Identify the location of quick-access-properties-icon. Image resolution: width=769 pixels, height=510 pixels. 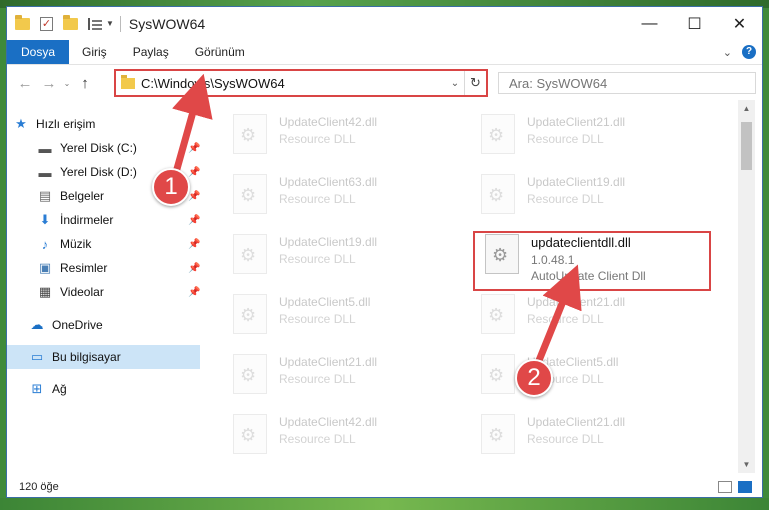
(95, 23).